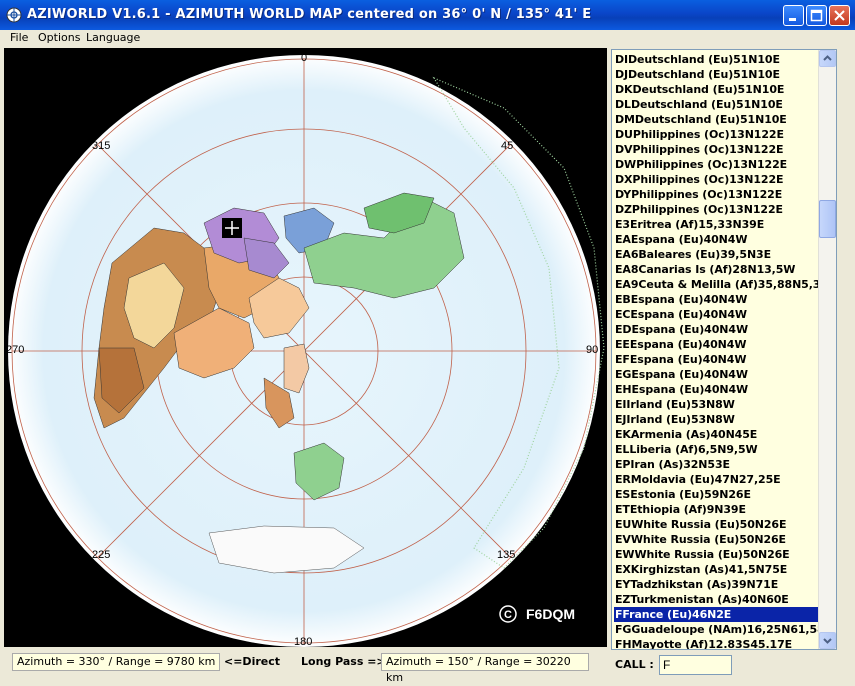 The width and height of the screenshot is (855, 686). Describe the element at coordinates (717, 539) in the screenshot. I see `prefix-list-item: EVWhite Russia (Eu)50N26E` at that location.